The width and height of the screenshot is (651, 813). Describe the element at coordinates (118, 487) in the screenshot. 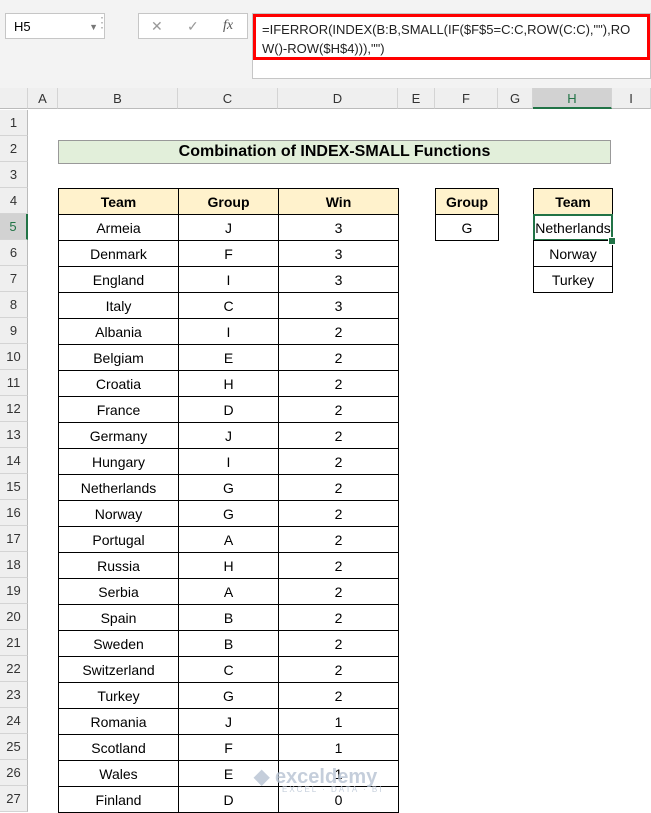

I see `table-cell: Netherlands` at that location.